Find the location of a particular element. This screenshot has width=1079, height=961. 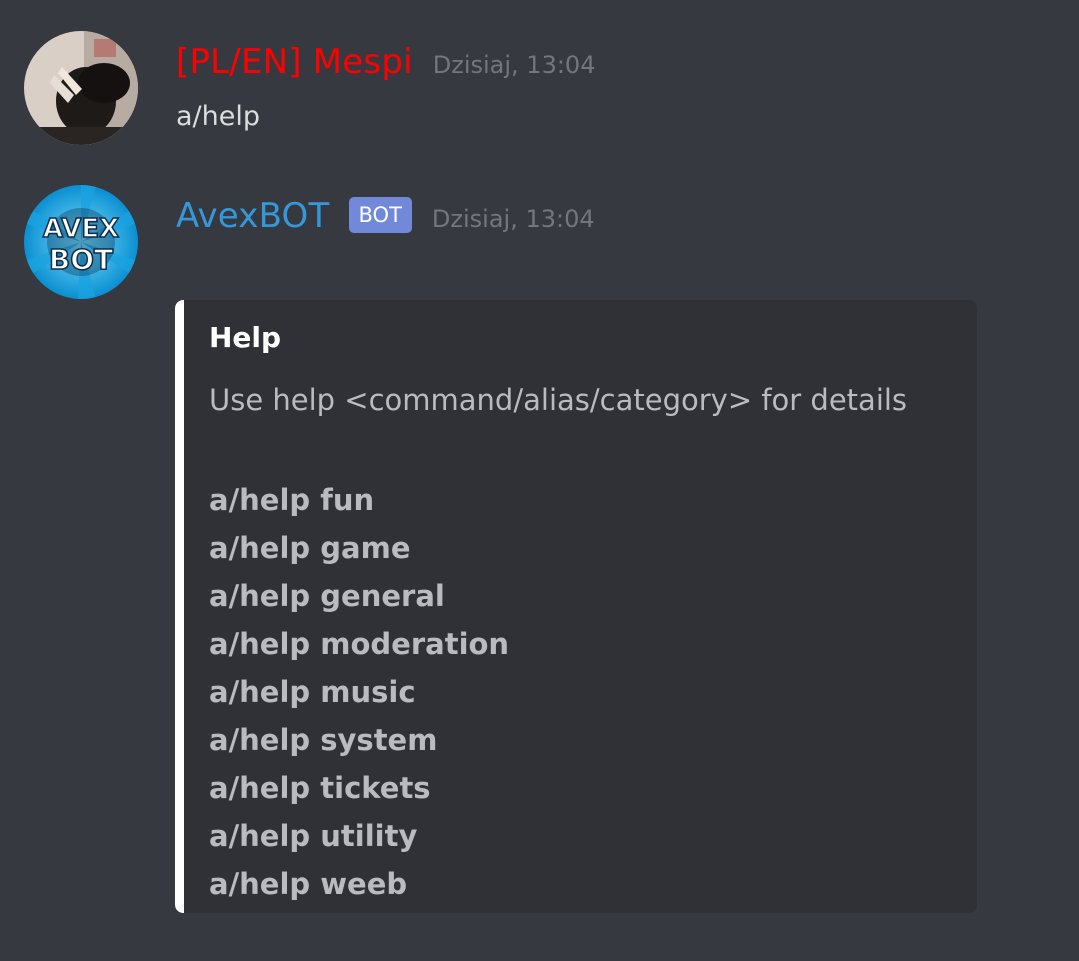

bot-avatar-image: AVEX BOT is located at coordinates (81, 242).